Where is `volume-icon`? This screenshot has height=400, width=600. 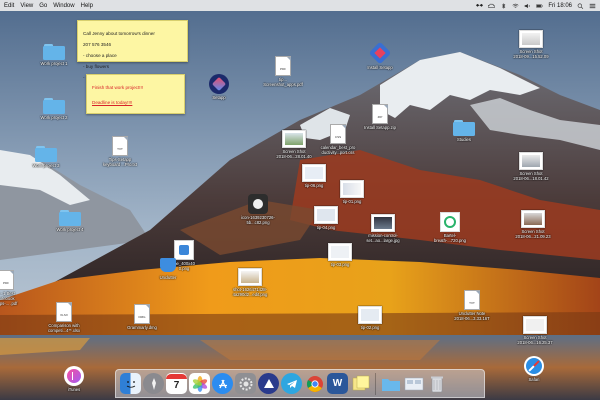
volume-icon is located at coordinates (527, 6).